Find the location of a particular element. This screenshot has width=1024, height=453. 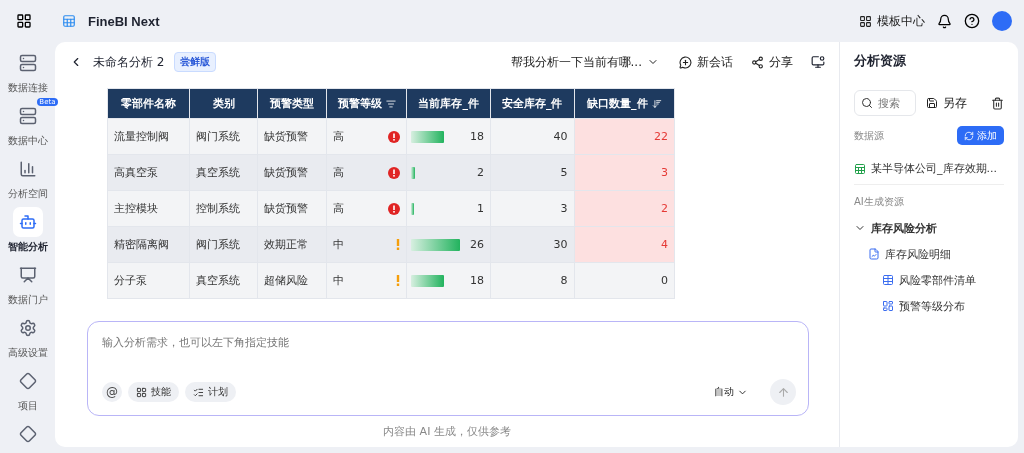

table-cell: 超储风险 is located at coordinates (292, 280).